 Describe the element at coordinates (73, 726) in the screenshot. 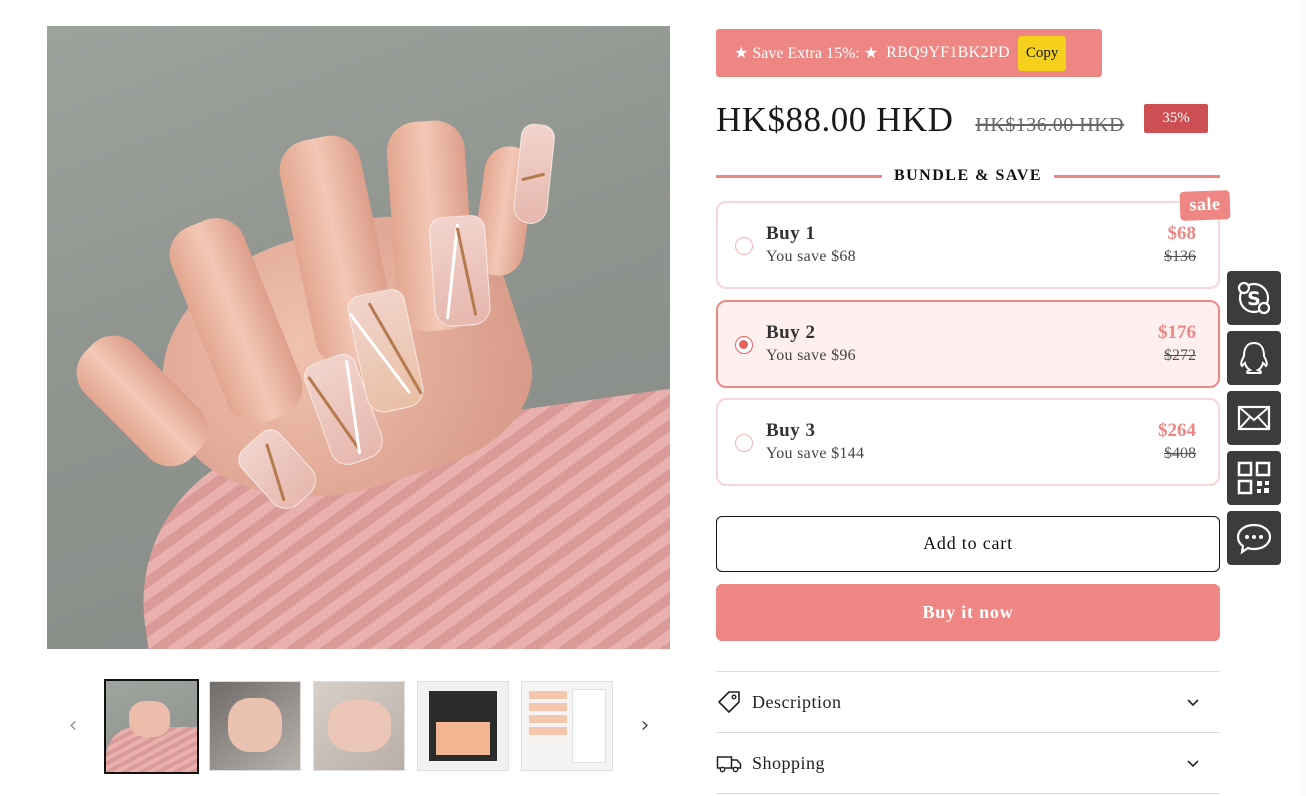

I see `chevron-left-icon: ‹` at that location.